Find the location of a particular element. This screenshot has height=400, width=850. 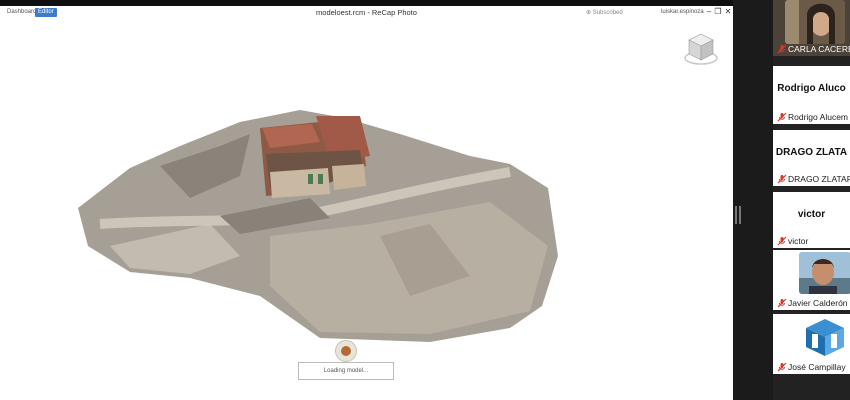

participant-tile: DRAGO ZLATA DRAGO ZLATAR_ is located at coordinates (811, 158).